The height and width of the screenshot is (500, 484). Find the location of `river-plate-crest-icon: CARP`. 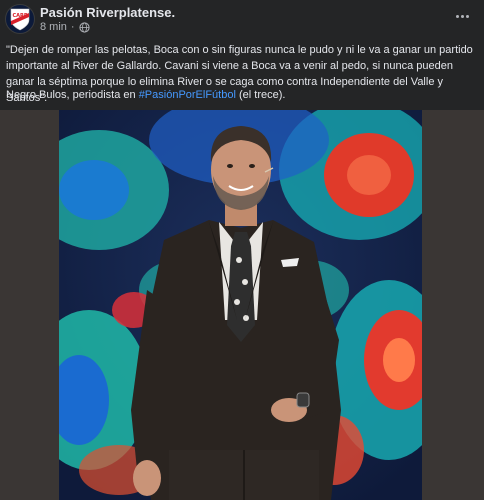

river-plate-crest-icon: CARP is located at coordinates (20, 19).